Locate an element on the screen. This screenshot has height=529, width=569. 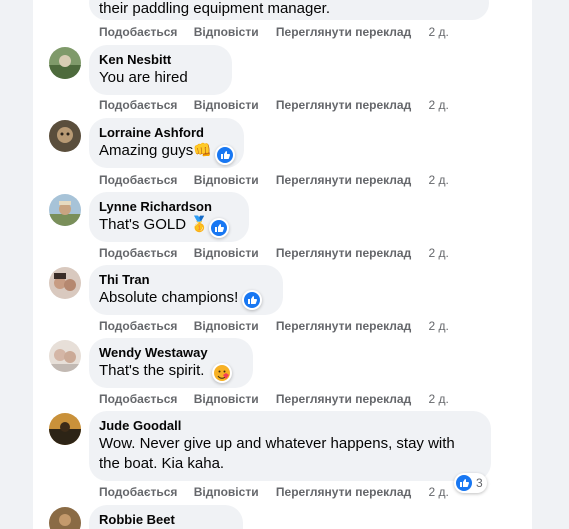
reaction-badge: 3 is located at coordinates (470, 483).